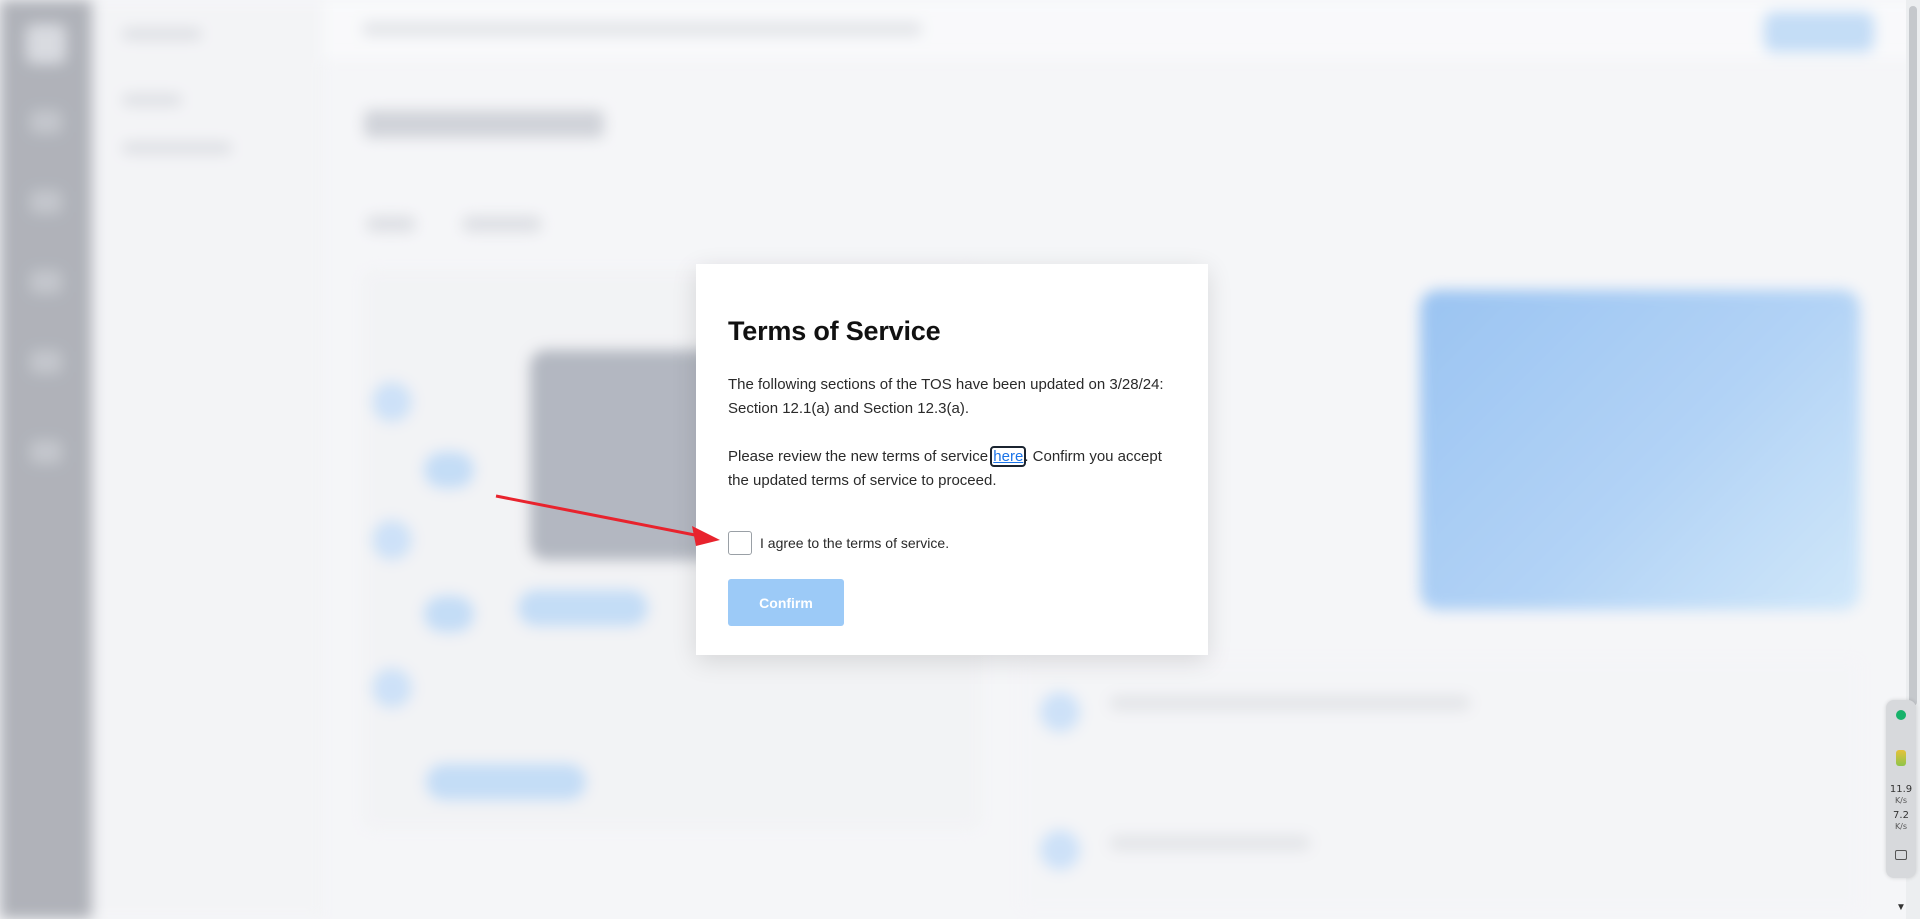 Image resolution: width=1920 pixels, height=919 pixels. I want to click on upload-unit: K/s, so click(1901, 800).